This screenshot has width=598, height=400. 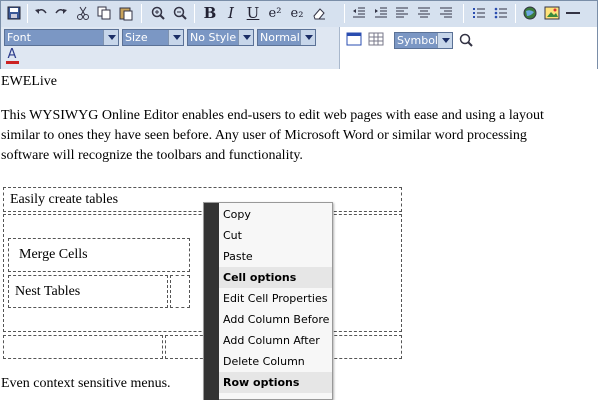 I want to click on subscript-icon: e₂, so click(x=297, y=13).